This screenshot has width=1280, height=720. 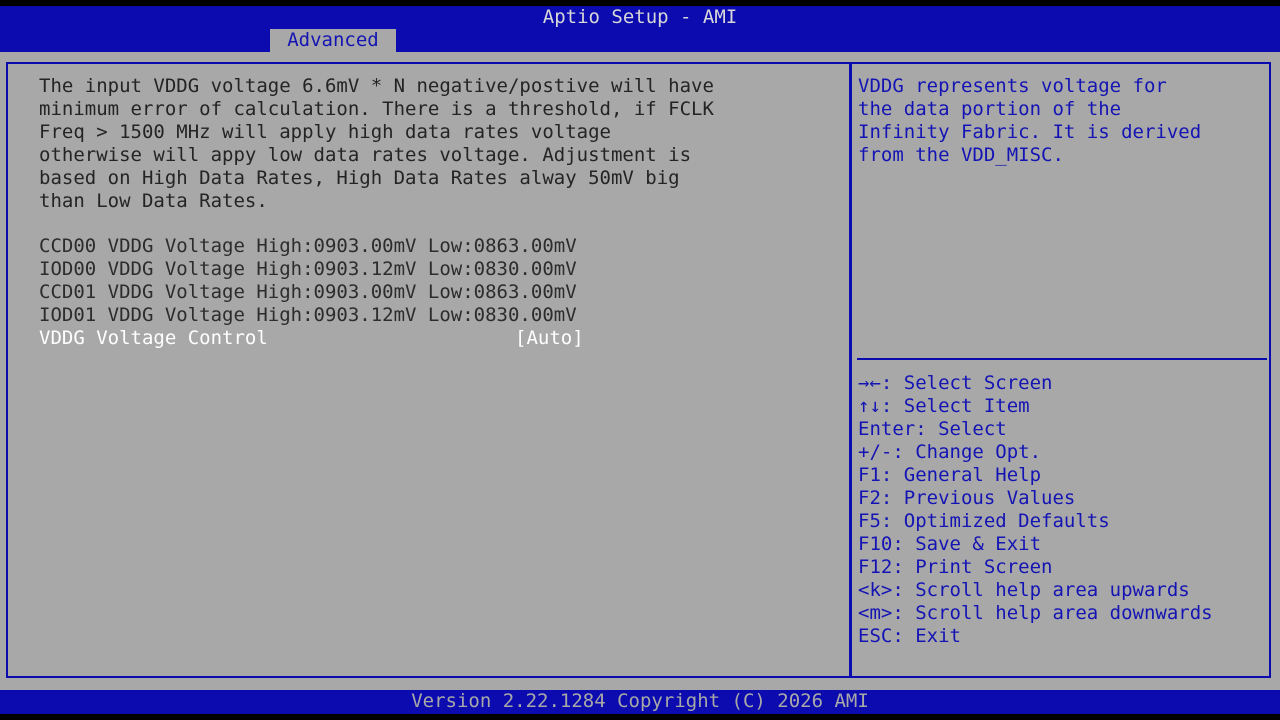 What do you see at coordinates (984, 521) in the screenshot?
I see `key-optimized-defaults: F5: Optimized Defaults` at bounding box center [984, 521].